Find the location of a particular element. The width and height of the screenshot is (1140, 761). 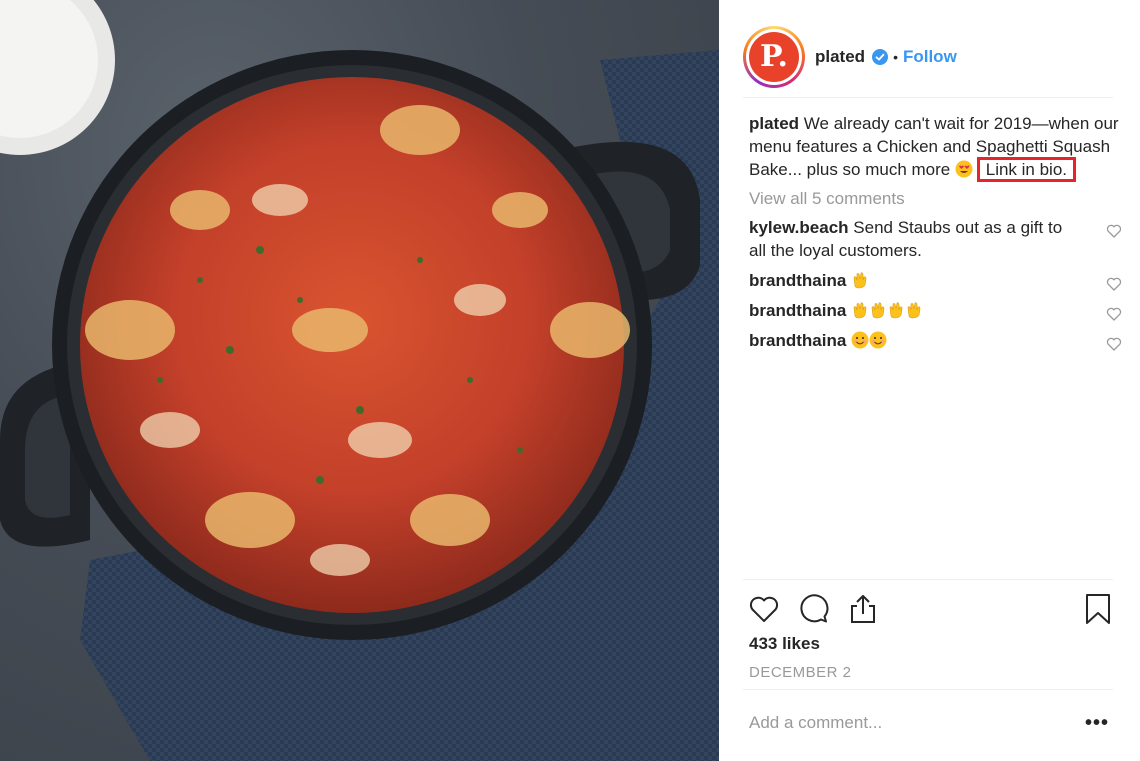

follow-button: Follow is located at coordinates (930, 57).